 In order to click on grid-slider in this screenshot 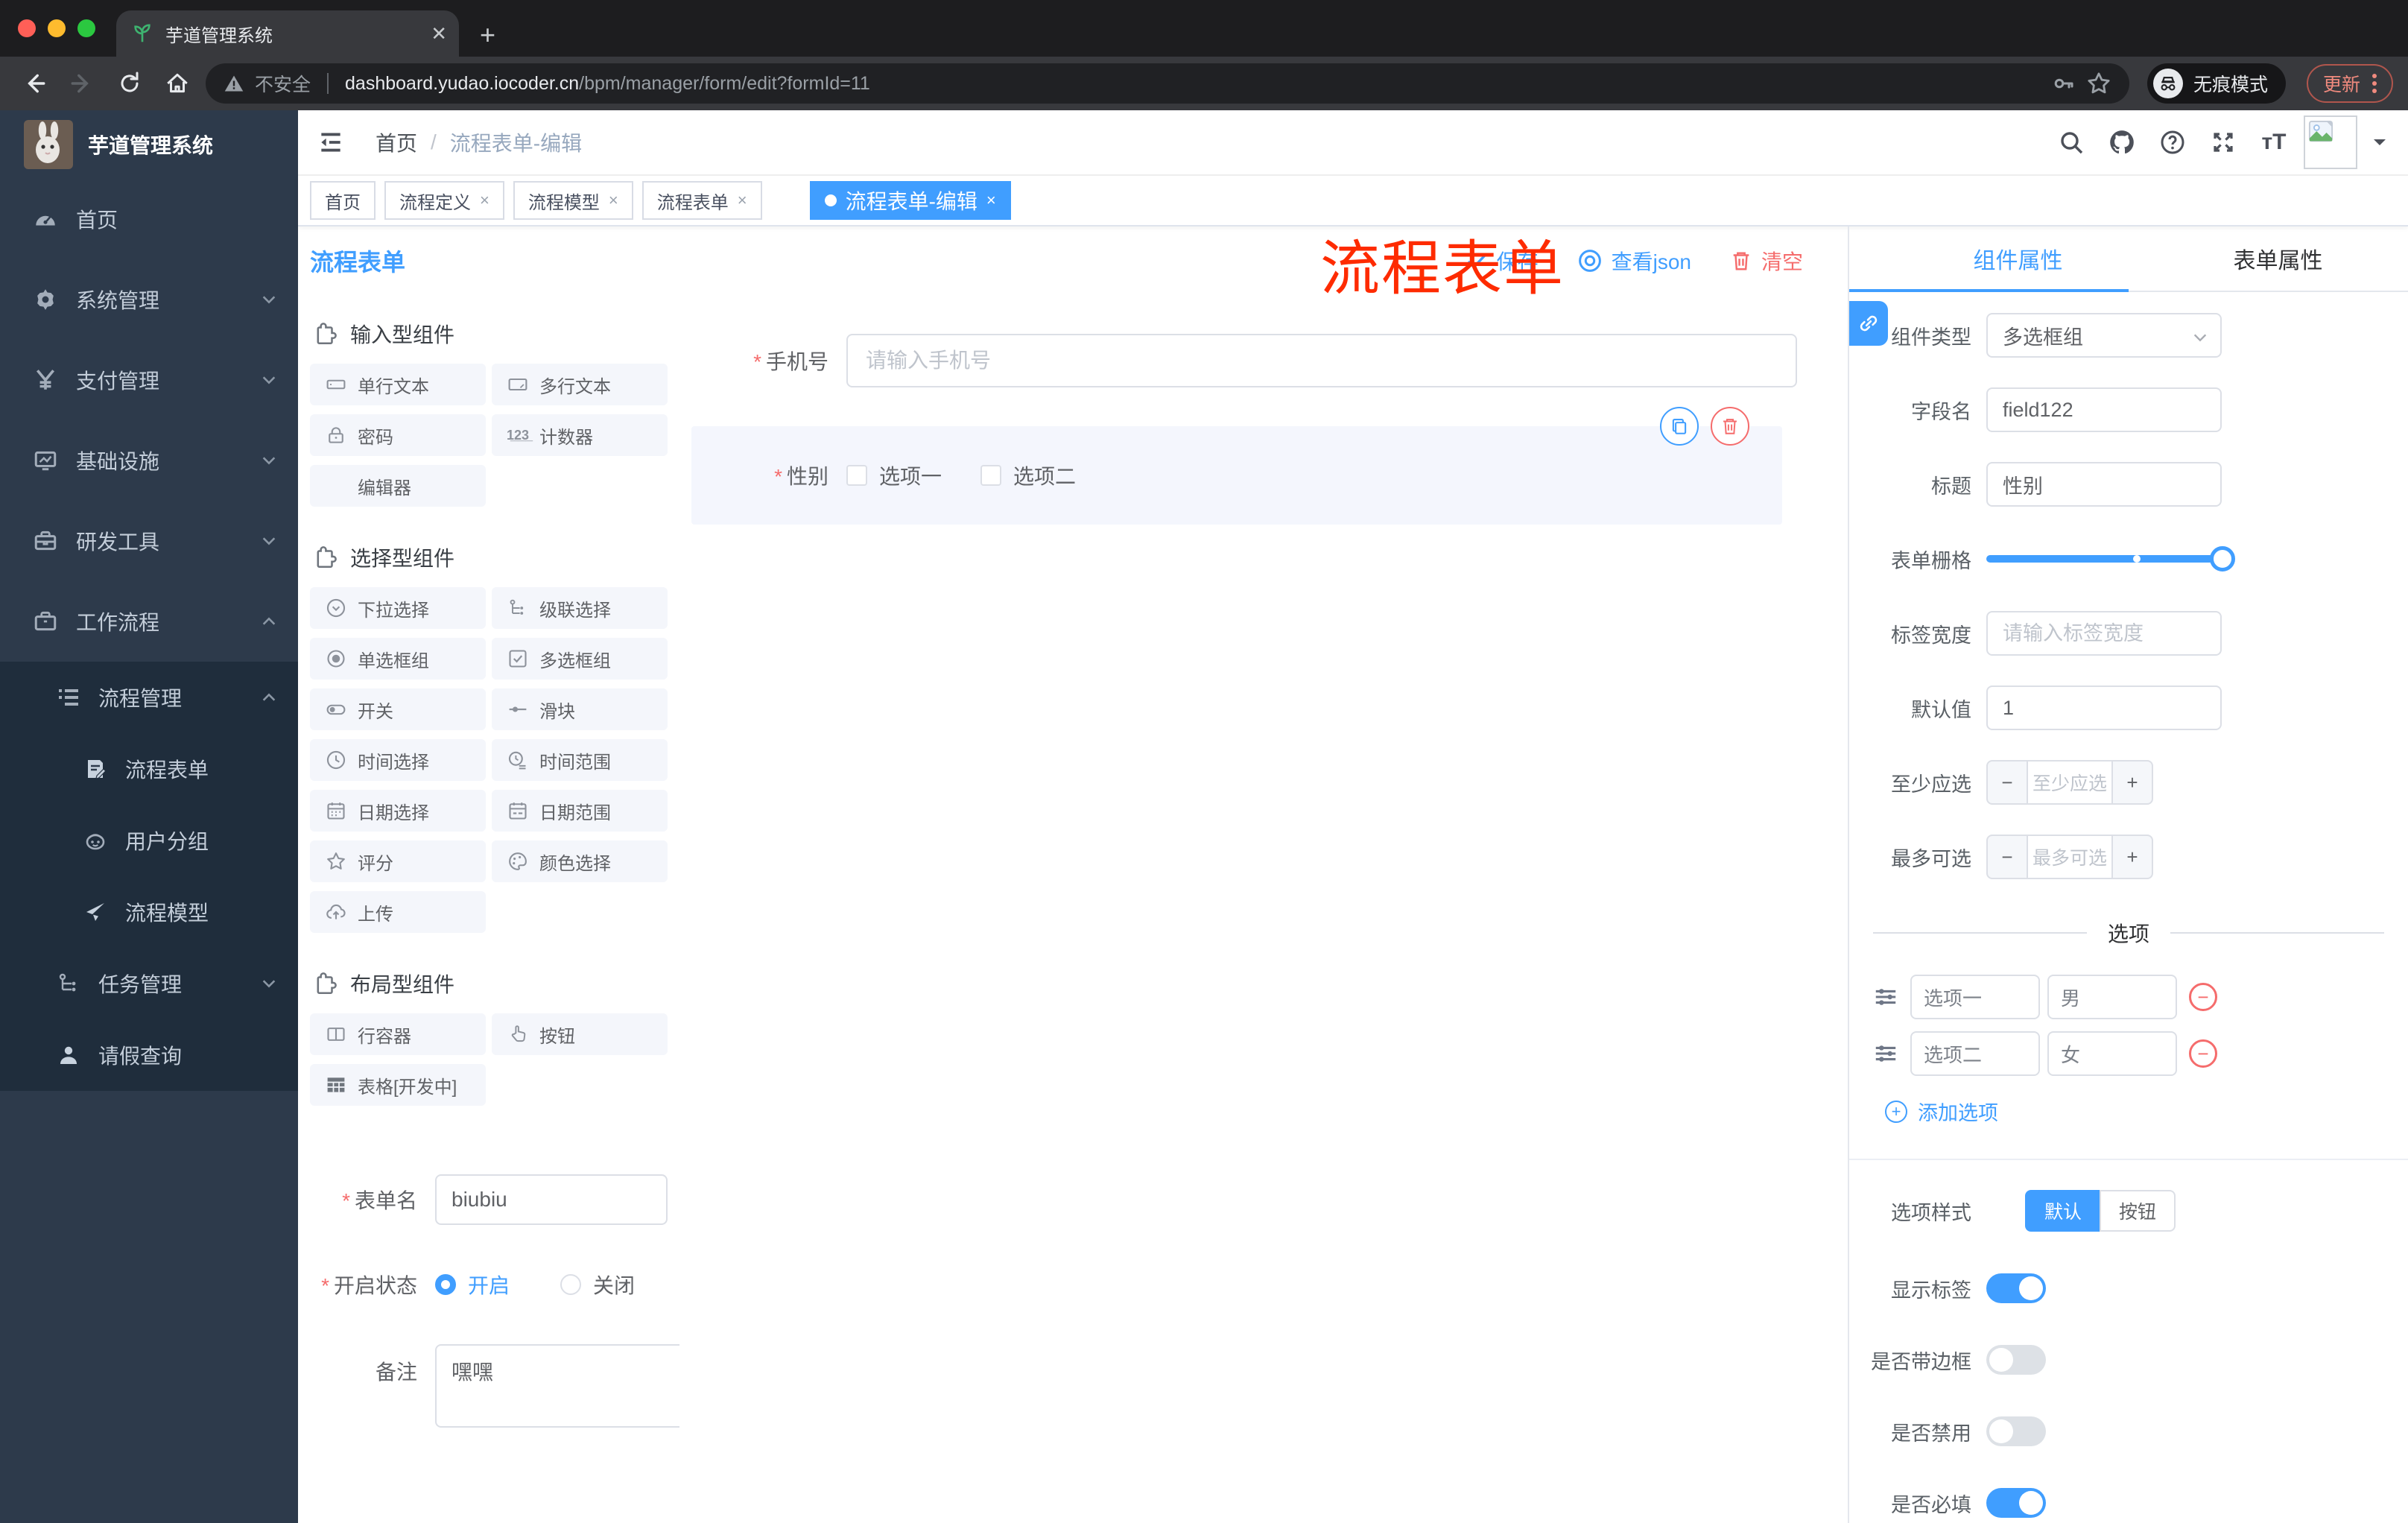, I will do `click(2110, 559)`.